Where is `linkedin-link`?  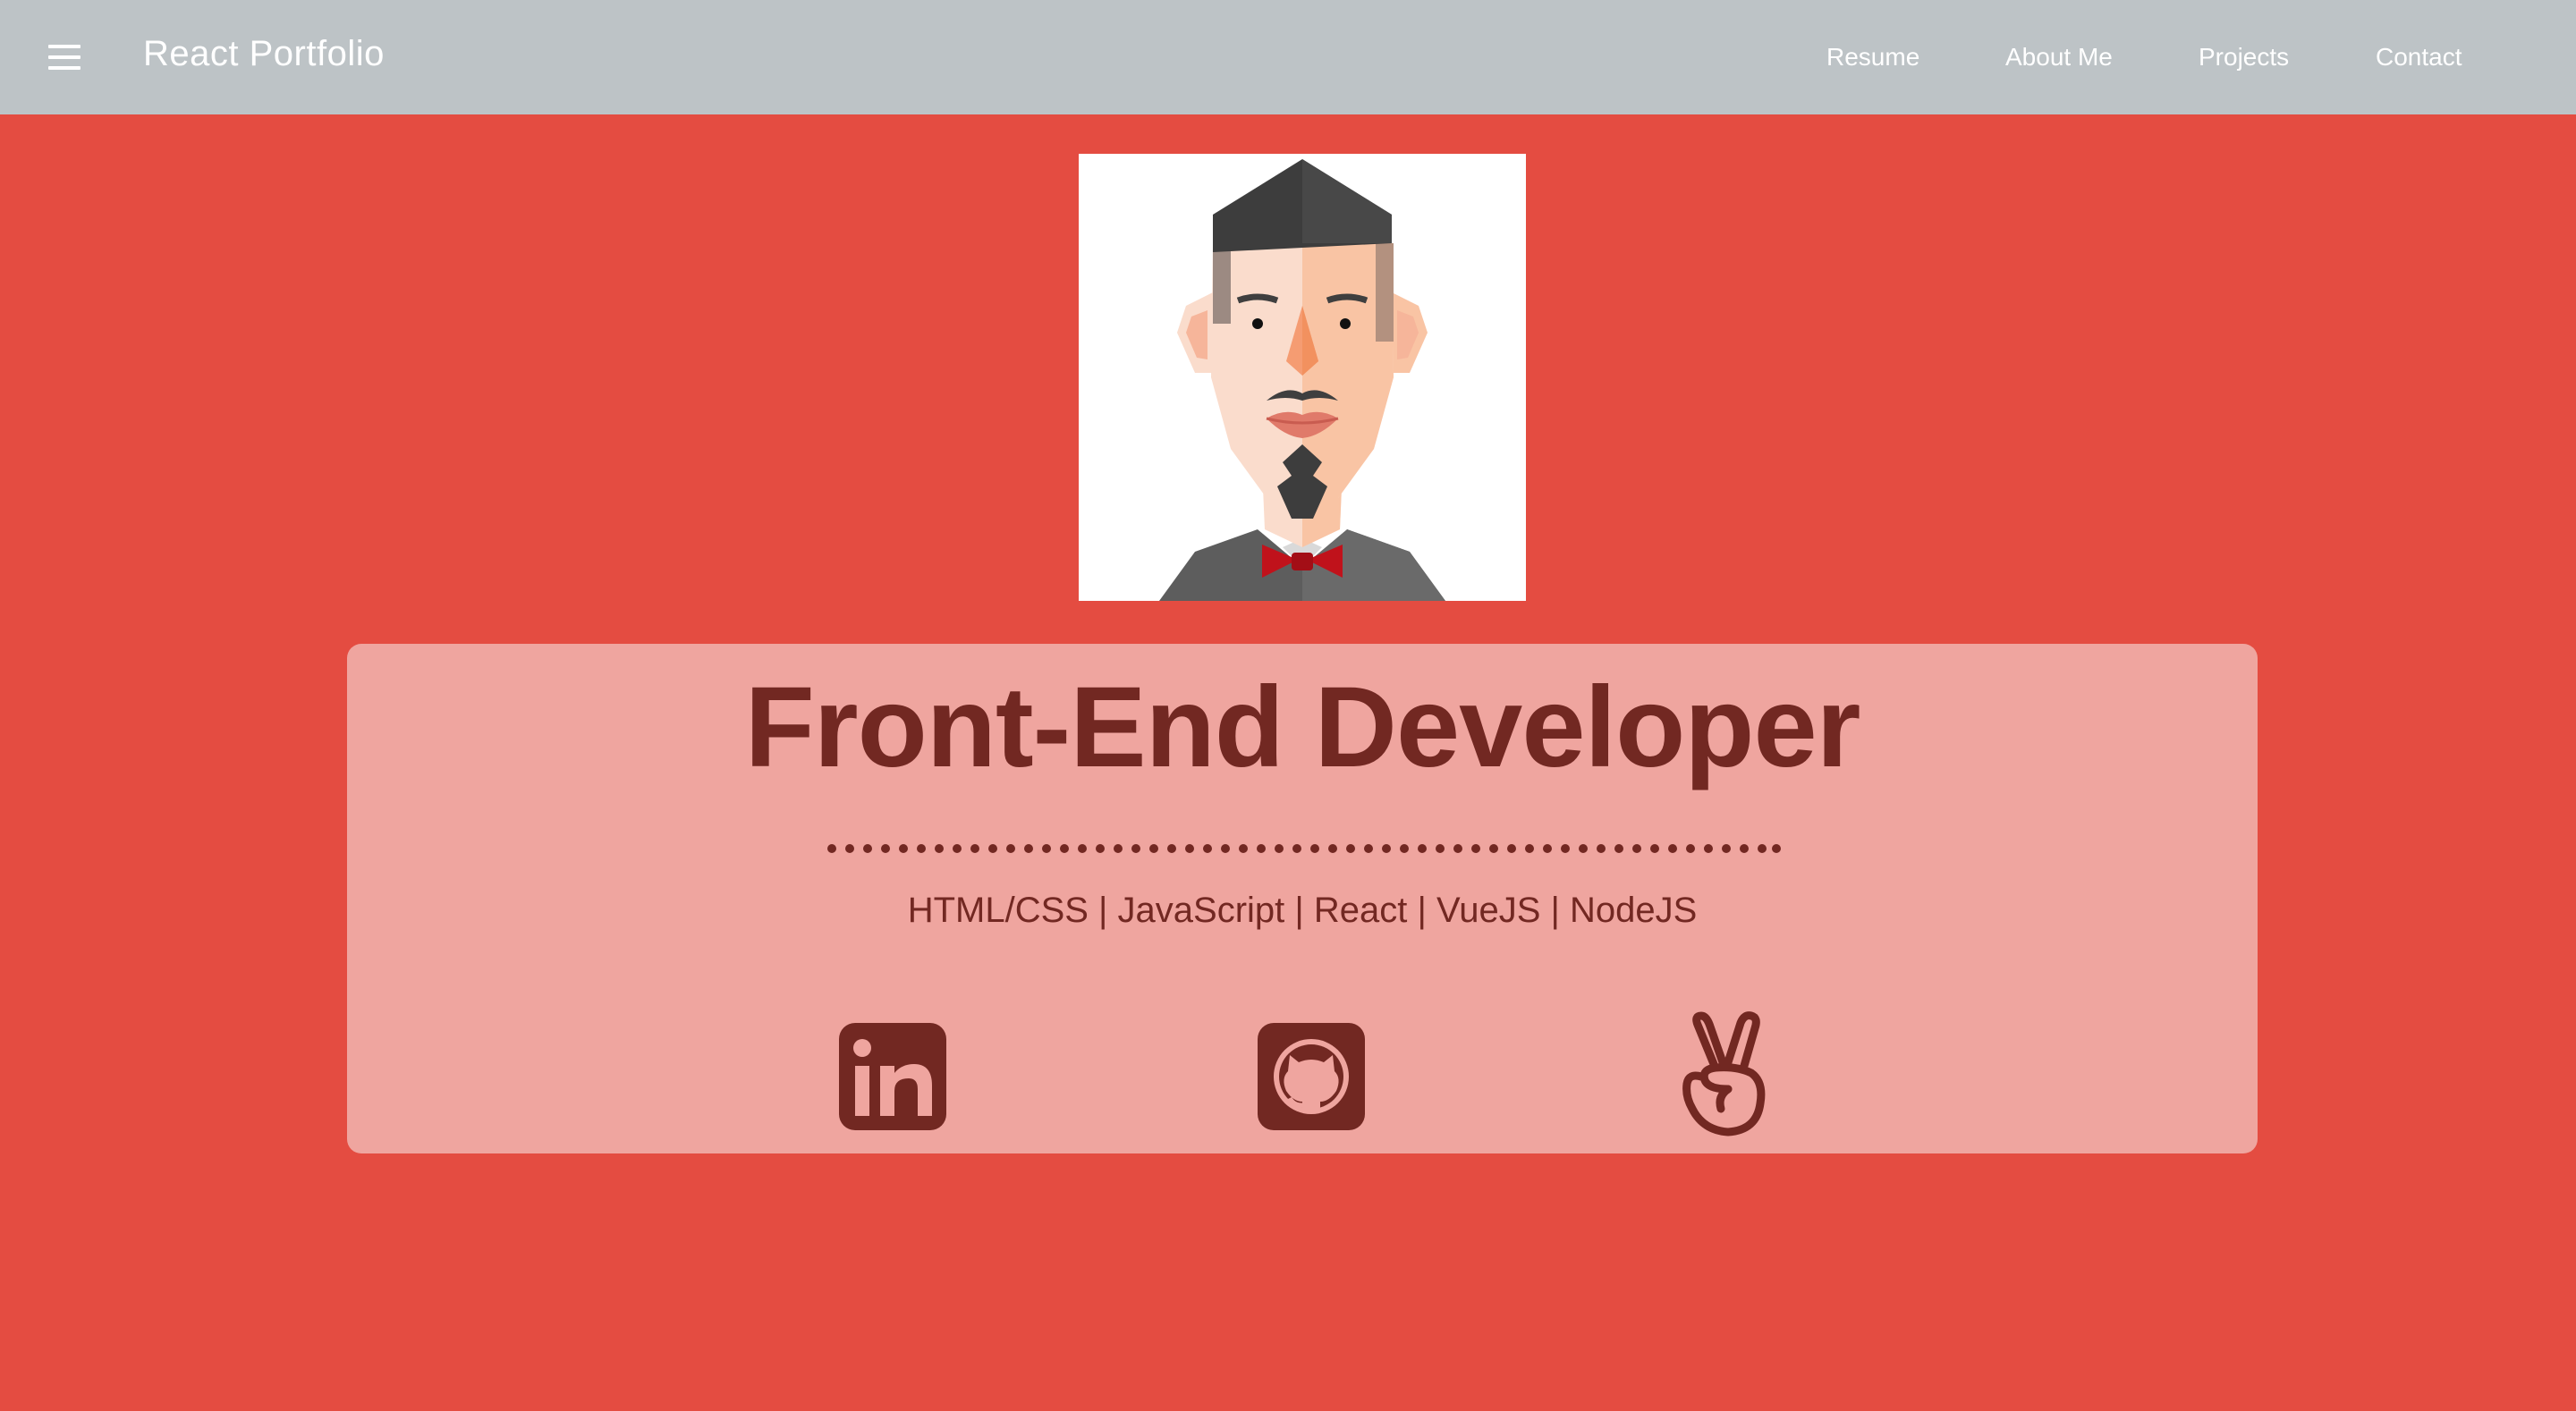 linkedin-link is located at coordinates (892, 1076).